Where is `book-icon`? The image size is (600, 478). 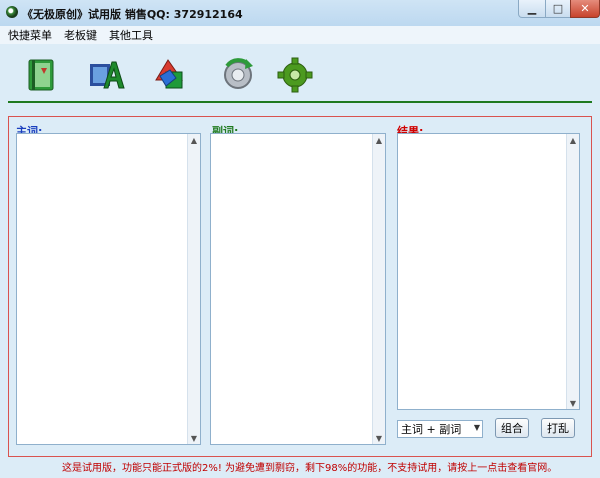
book-icon is located at coordinates (42, 75).